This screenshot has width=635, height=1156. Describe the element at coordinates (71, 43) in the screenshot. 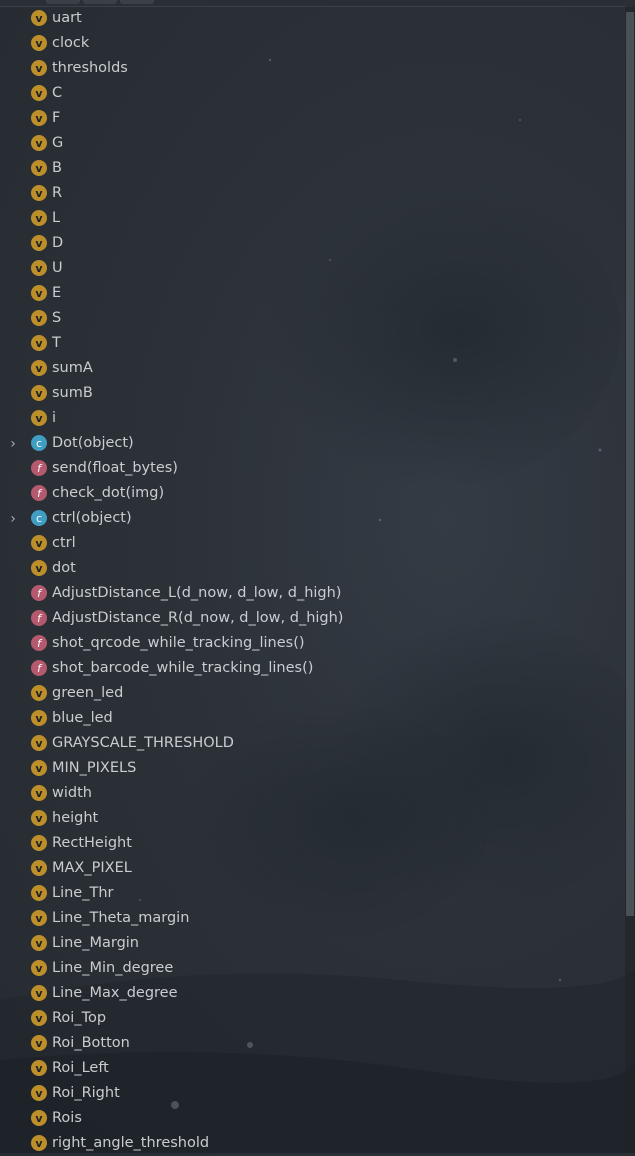

I see `tree-item-label: clock` at that location.